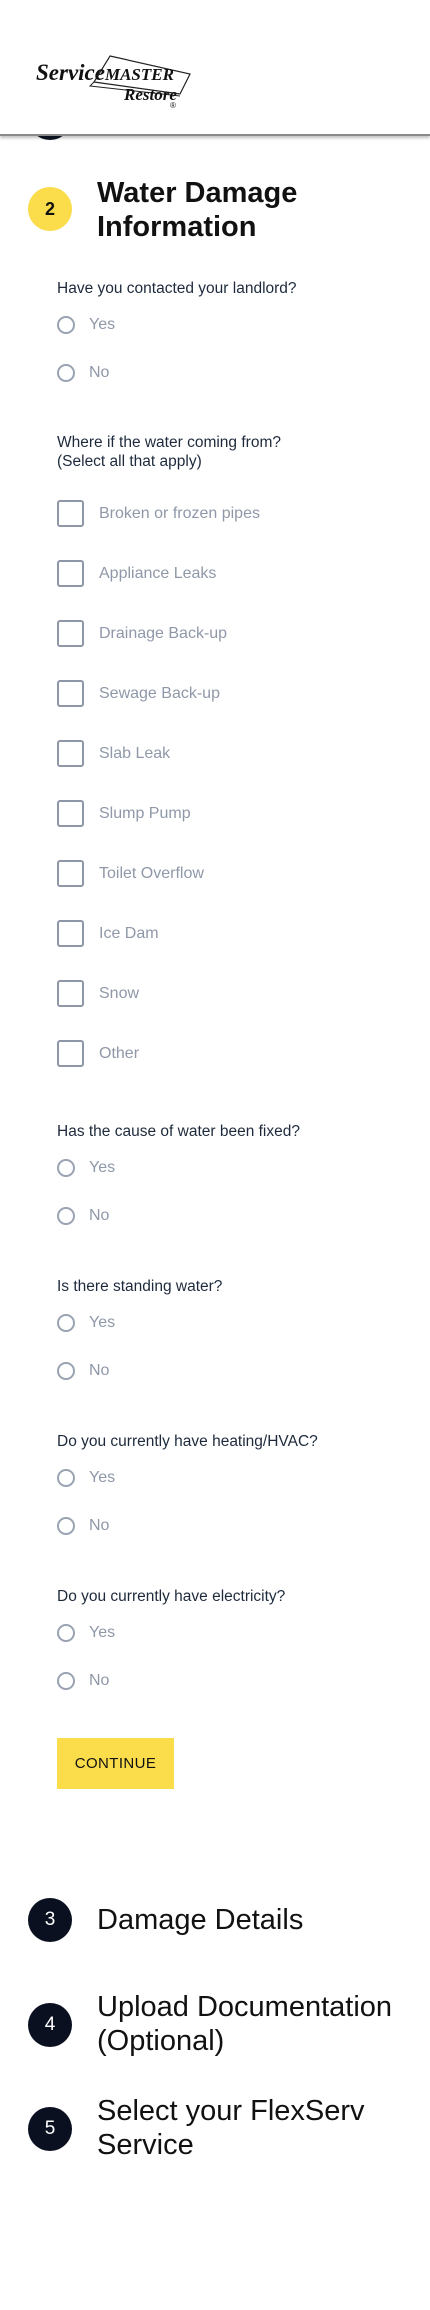 Image resolution: width=430 pixels, height=2310 pixels. What do you see at coordinates (135, 753) in the screenshot?
I see `checkbox-label: Slab Leak` at bounding box center [135, 753].